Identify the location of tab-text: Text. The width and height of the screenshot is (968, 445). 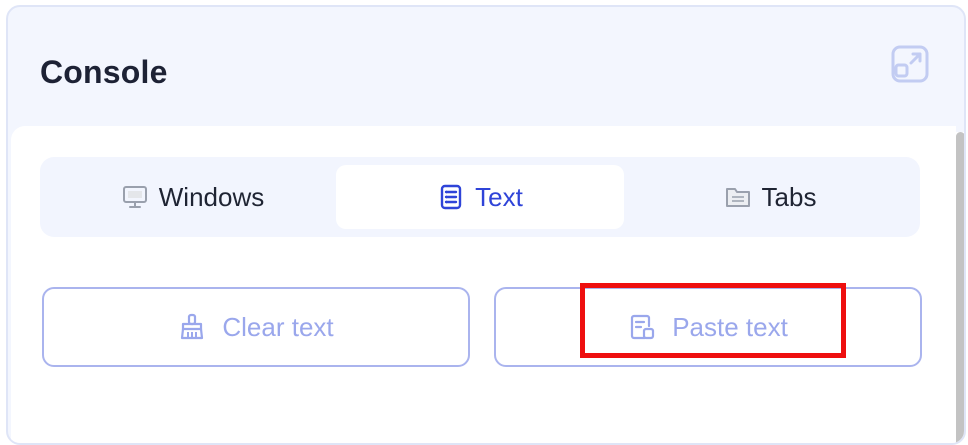
(480, 197).